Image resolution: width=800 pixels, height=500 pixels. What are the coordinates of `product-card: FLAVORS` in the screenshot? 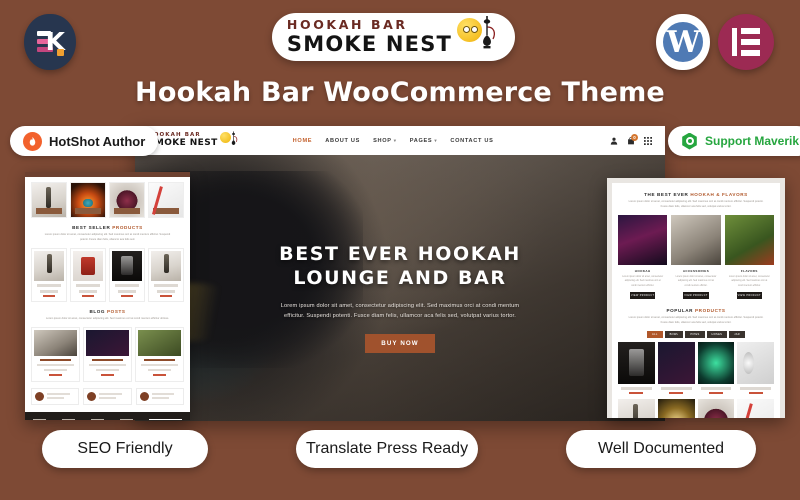 It's located at (676, 408).